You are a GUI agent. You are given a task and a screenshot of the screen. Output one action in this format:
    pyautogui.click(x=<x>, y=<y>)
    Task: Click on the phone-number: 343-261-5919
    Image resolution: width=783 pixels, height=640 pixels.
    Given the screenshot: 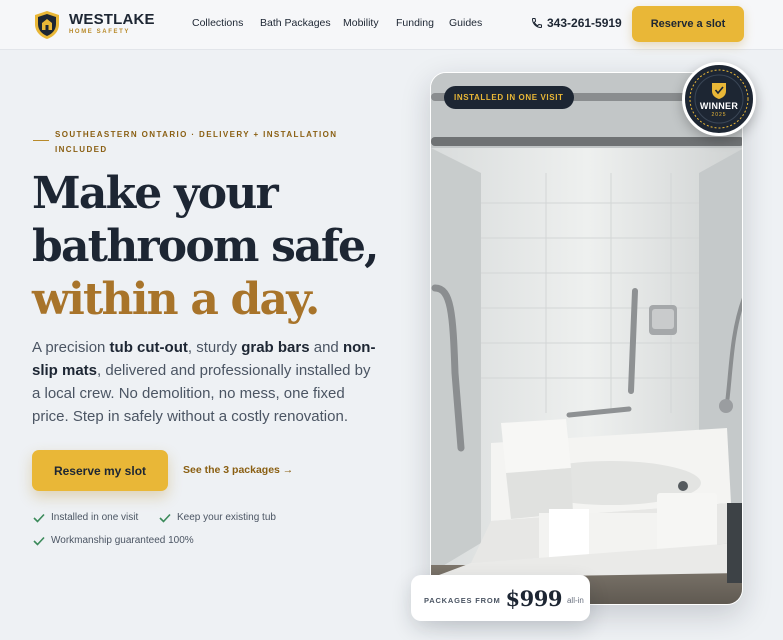 What is the action you would take?
    pyautogui.click(x=584, y=23)
    